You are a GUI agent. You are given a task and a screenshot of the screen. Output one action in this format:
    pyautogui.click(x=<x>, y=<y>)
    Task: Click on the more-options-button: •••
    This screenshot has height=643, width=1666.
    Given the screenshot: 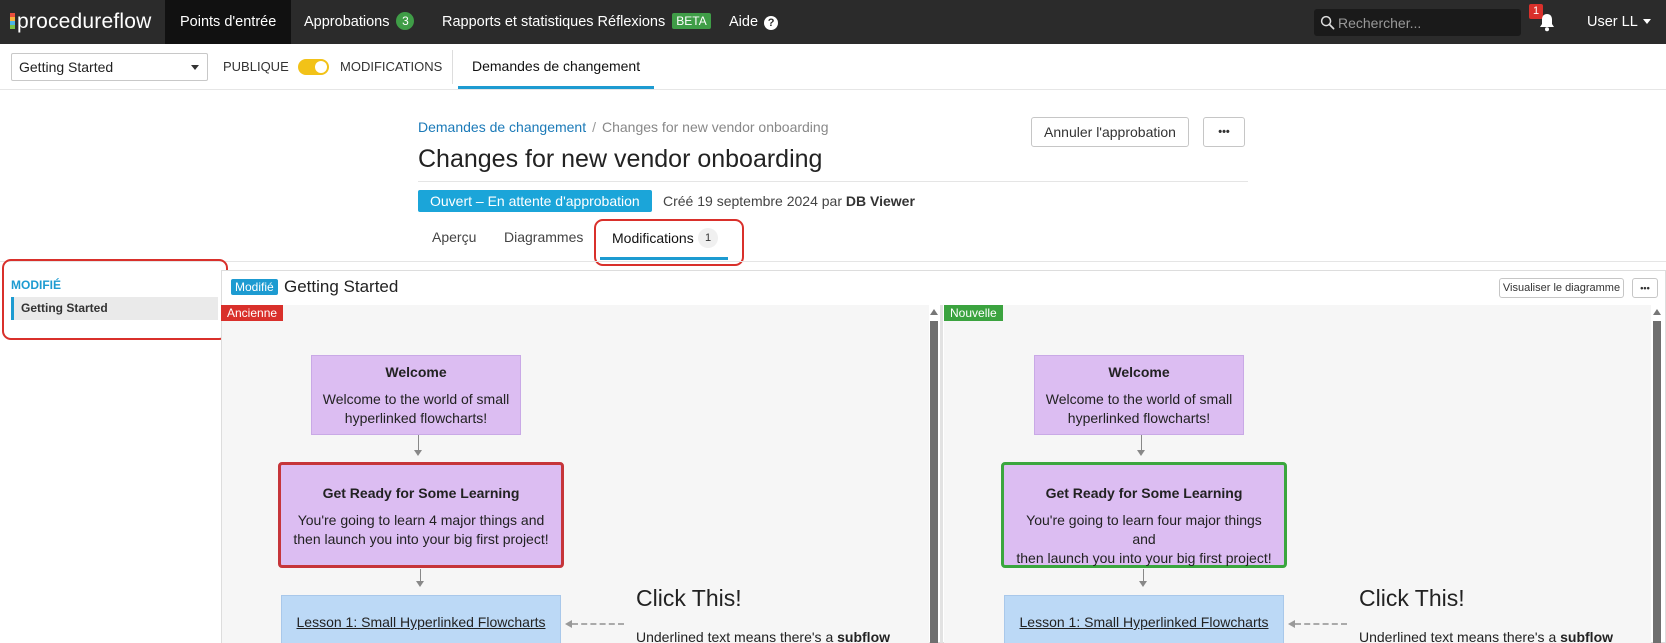 What is the action you would take?
    pyautogui.click(x=1224, y=132)
    